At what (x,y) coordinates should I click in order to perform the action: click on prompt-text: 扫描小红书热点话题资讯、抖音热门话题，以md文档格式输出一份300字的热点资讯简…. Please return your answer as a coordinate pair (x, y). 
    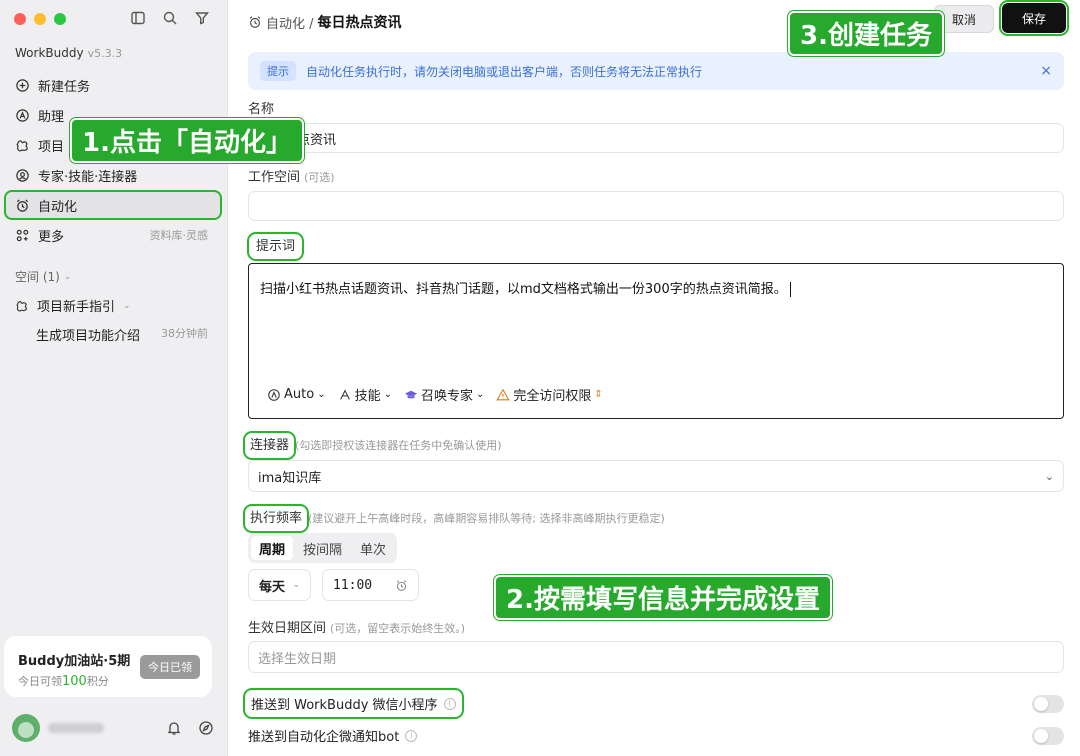
    Looking at the image, I should click on (525, 287).